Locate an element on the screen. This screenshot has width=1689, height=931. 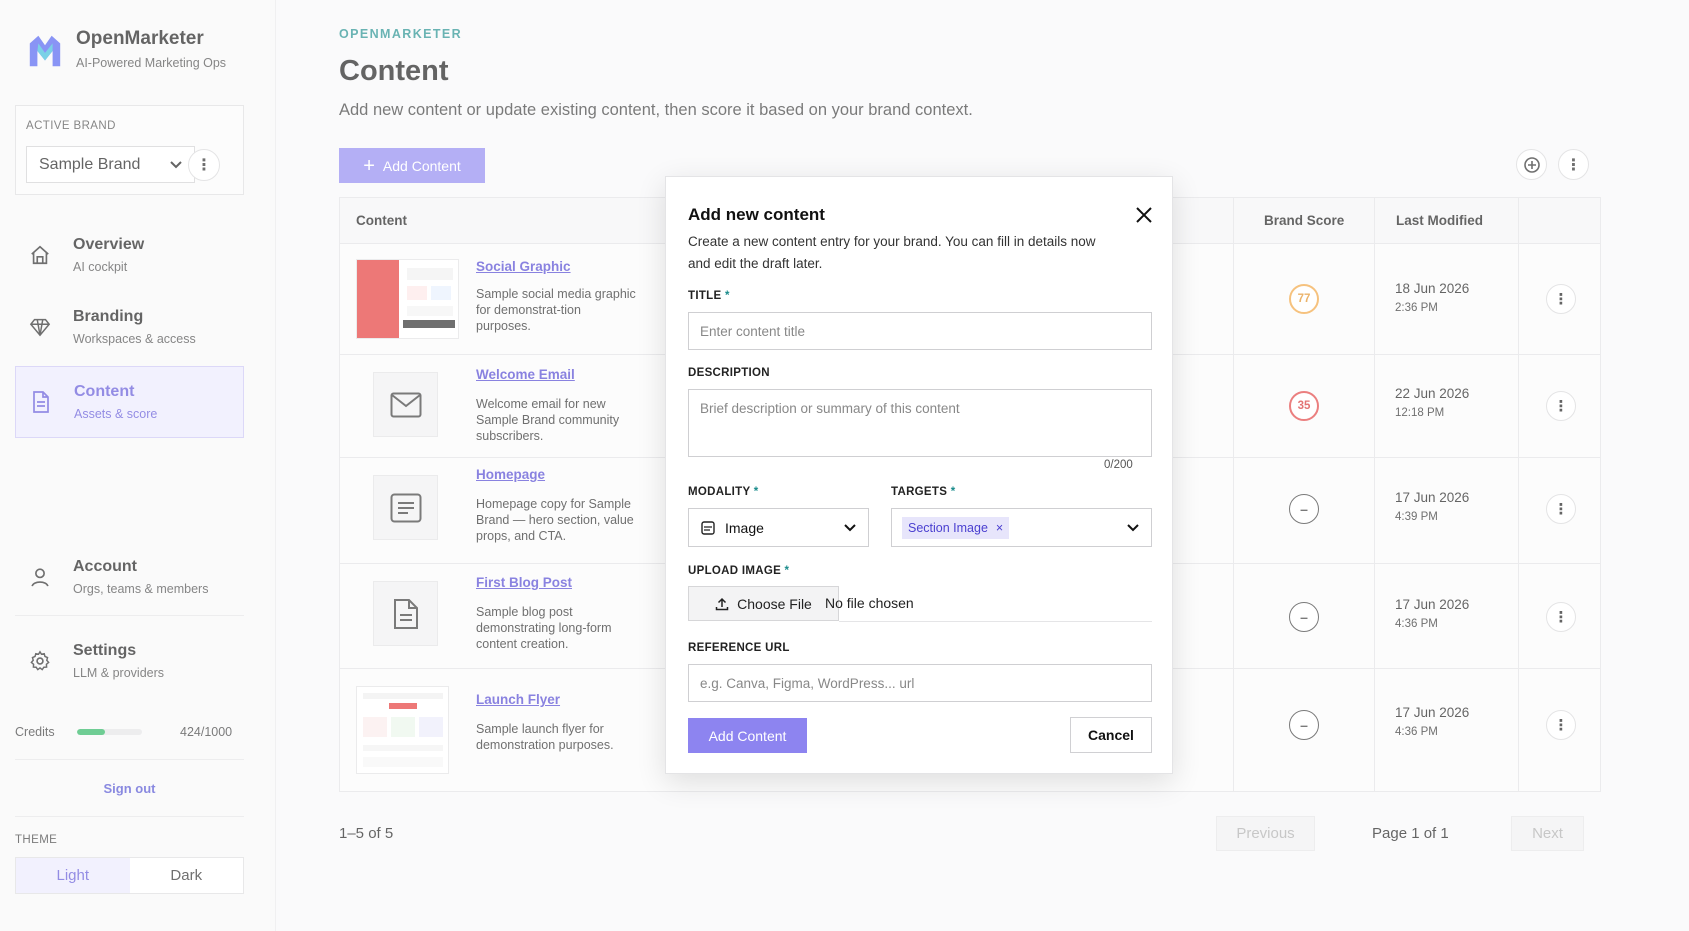
modality-select: Image is located at coordinates (778, 527).